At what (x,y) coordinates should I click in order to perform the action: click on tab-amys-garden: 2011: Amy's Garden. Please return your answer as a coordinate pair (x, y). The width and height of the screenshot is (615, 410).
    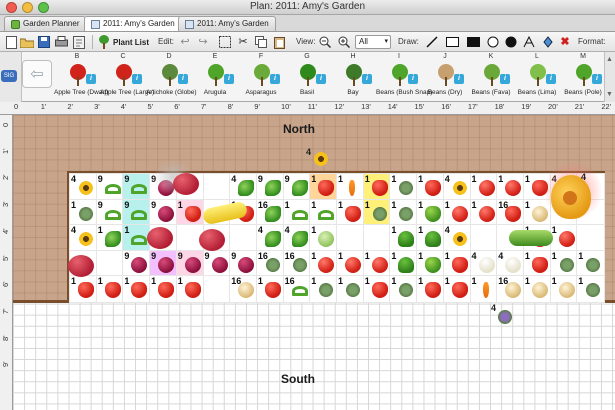
    Looking at the image, I should click on (227, 23).